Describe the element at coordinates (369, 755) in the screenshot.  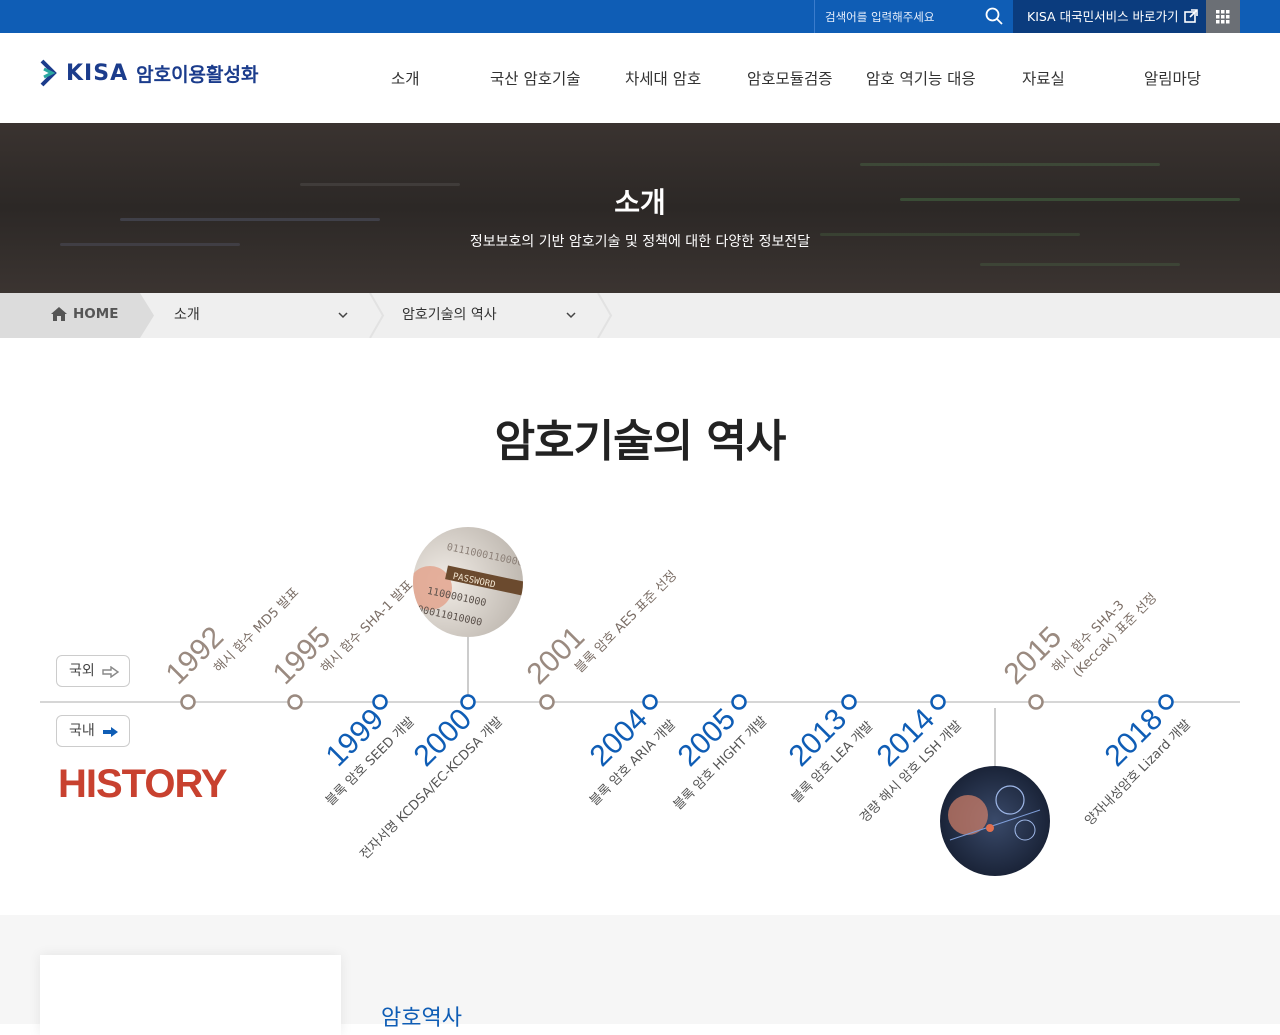
I see `event-domestic-1999: 1999 블록 암호 SEED 개발` at that location.